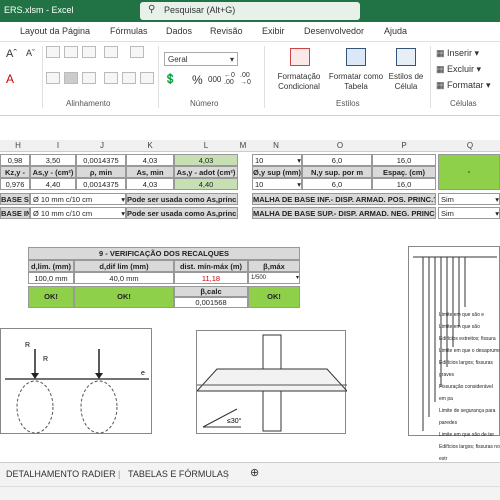  What do you see at coordinates (102, 145) in the screenshot?
I see `col-header: J` at bounding box center [102, 145].